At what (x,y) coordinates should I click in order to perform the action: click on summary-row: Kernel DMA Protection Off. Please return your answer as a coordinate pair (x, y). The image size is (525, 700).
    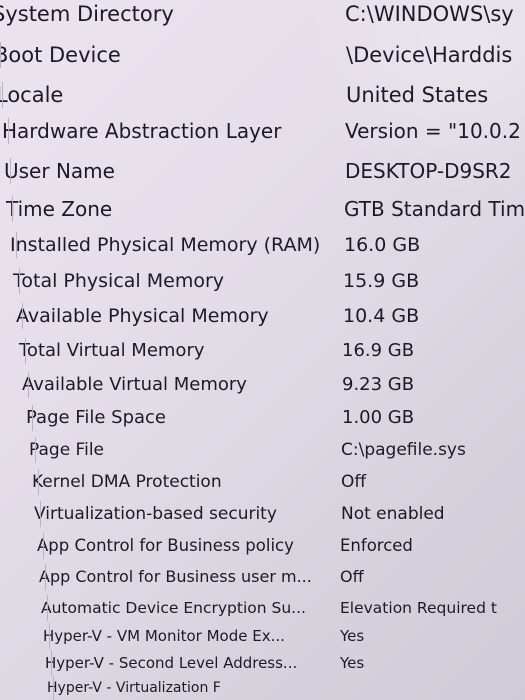
    Looking at the image, I should click on (262, 482).